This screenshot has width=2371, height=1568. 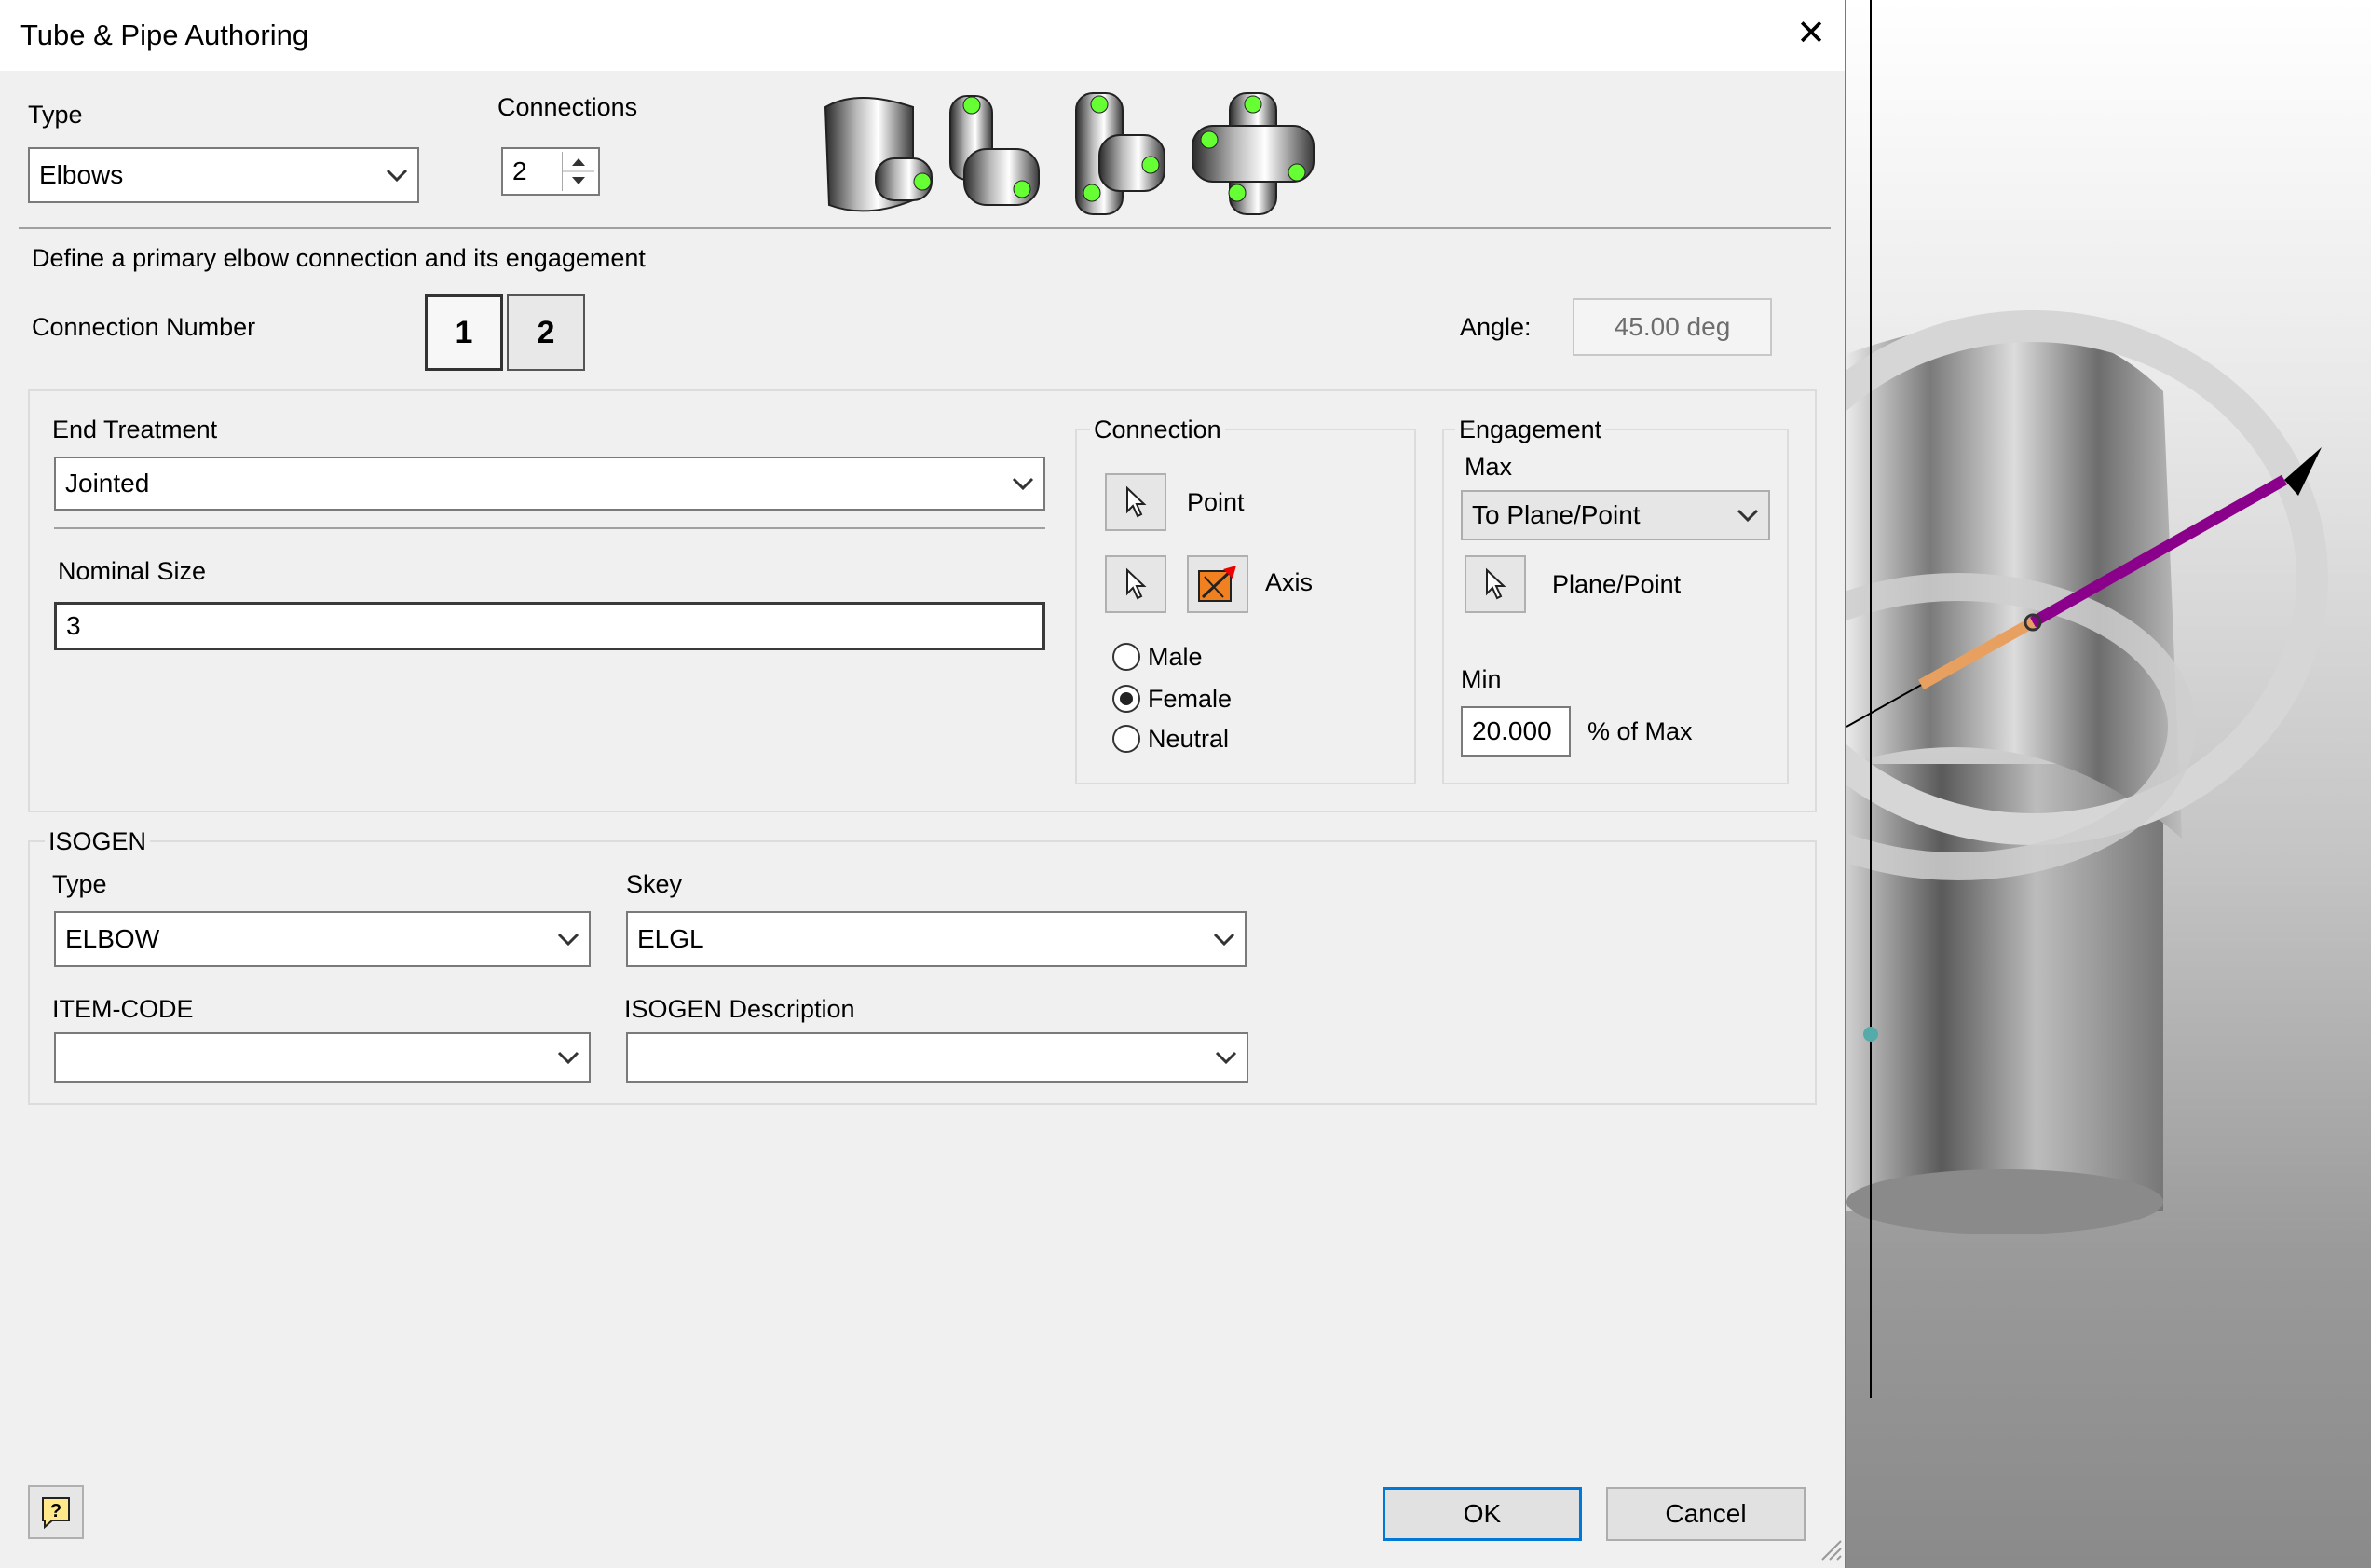 What do you see at coordinates (1640, 731) in the screenshot?
I see `percent-of-max-label: % of Max` at bounding box center [1640, 731].